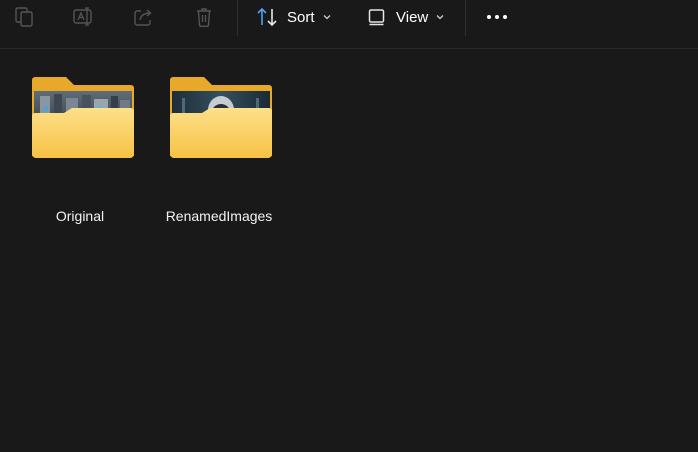 Image resolution: width=698 pixels, height=452 pixels. Describe the element at coordinates (24, 17) in the screenshot. I see `copy-icon` at that location.